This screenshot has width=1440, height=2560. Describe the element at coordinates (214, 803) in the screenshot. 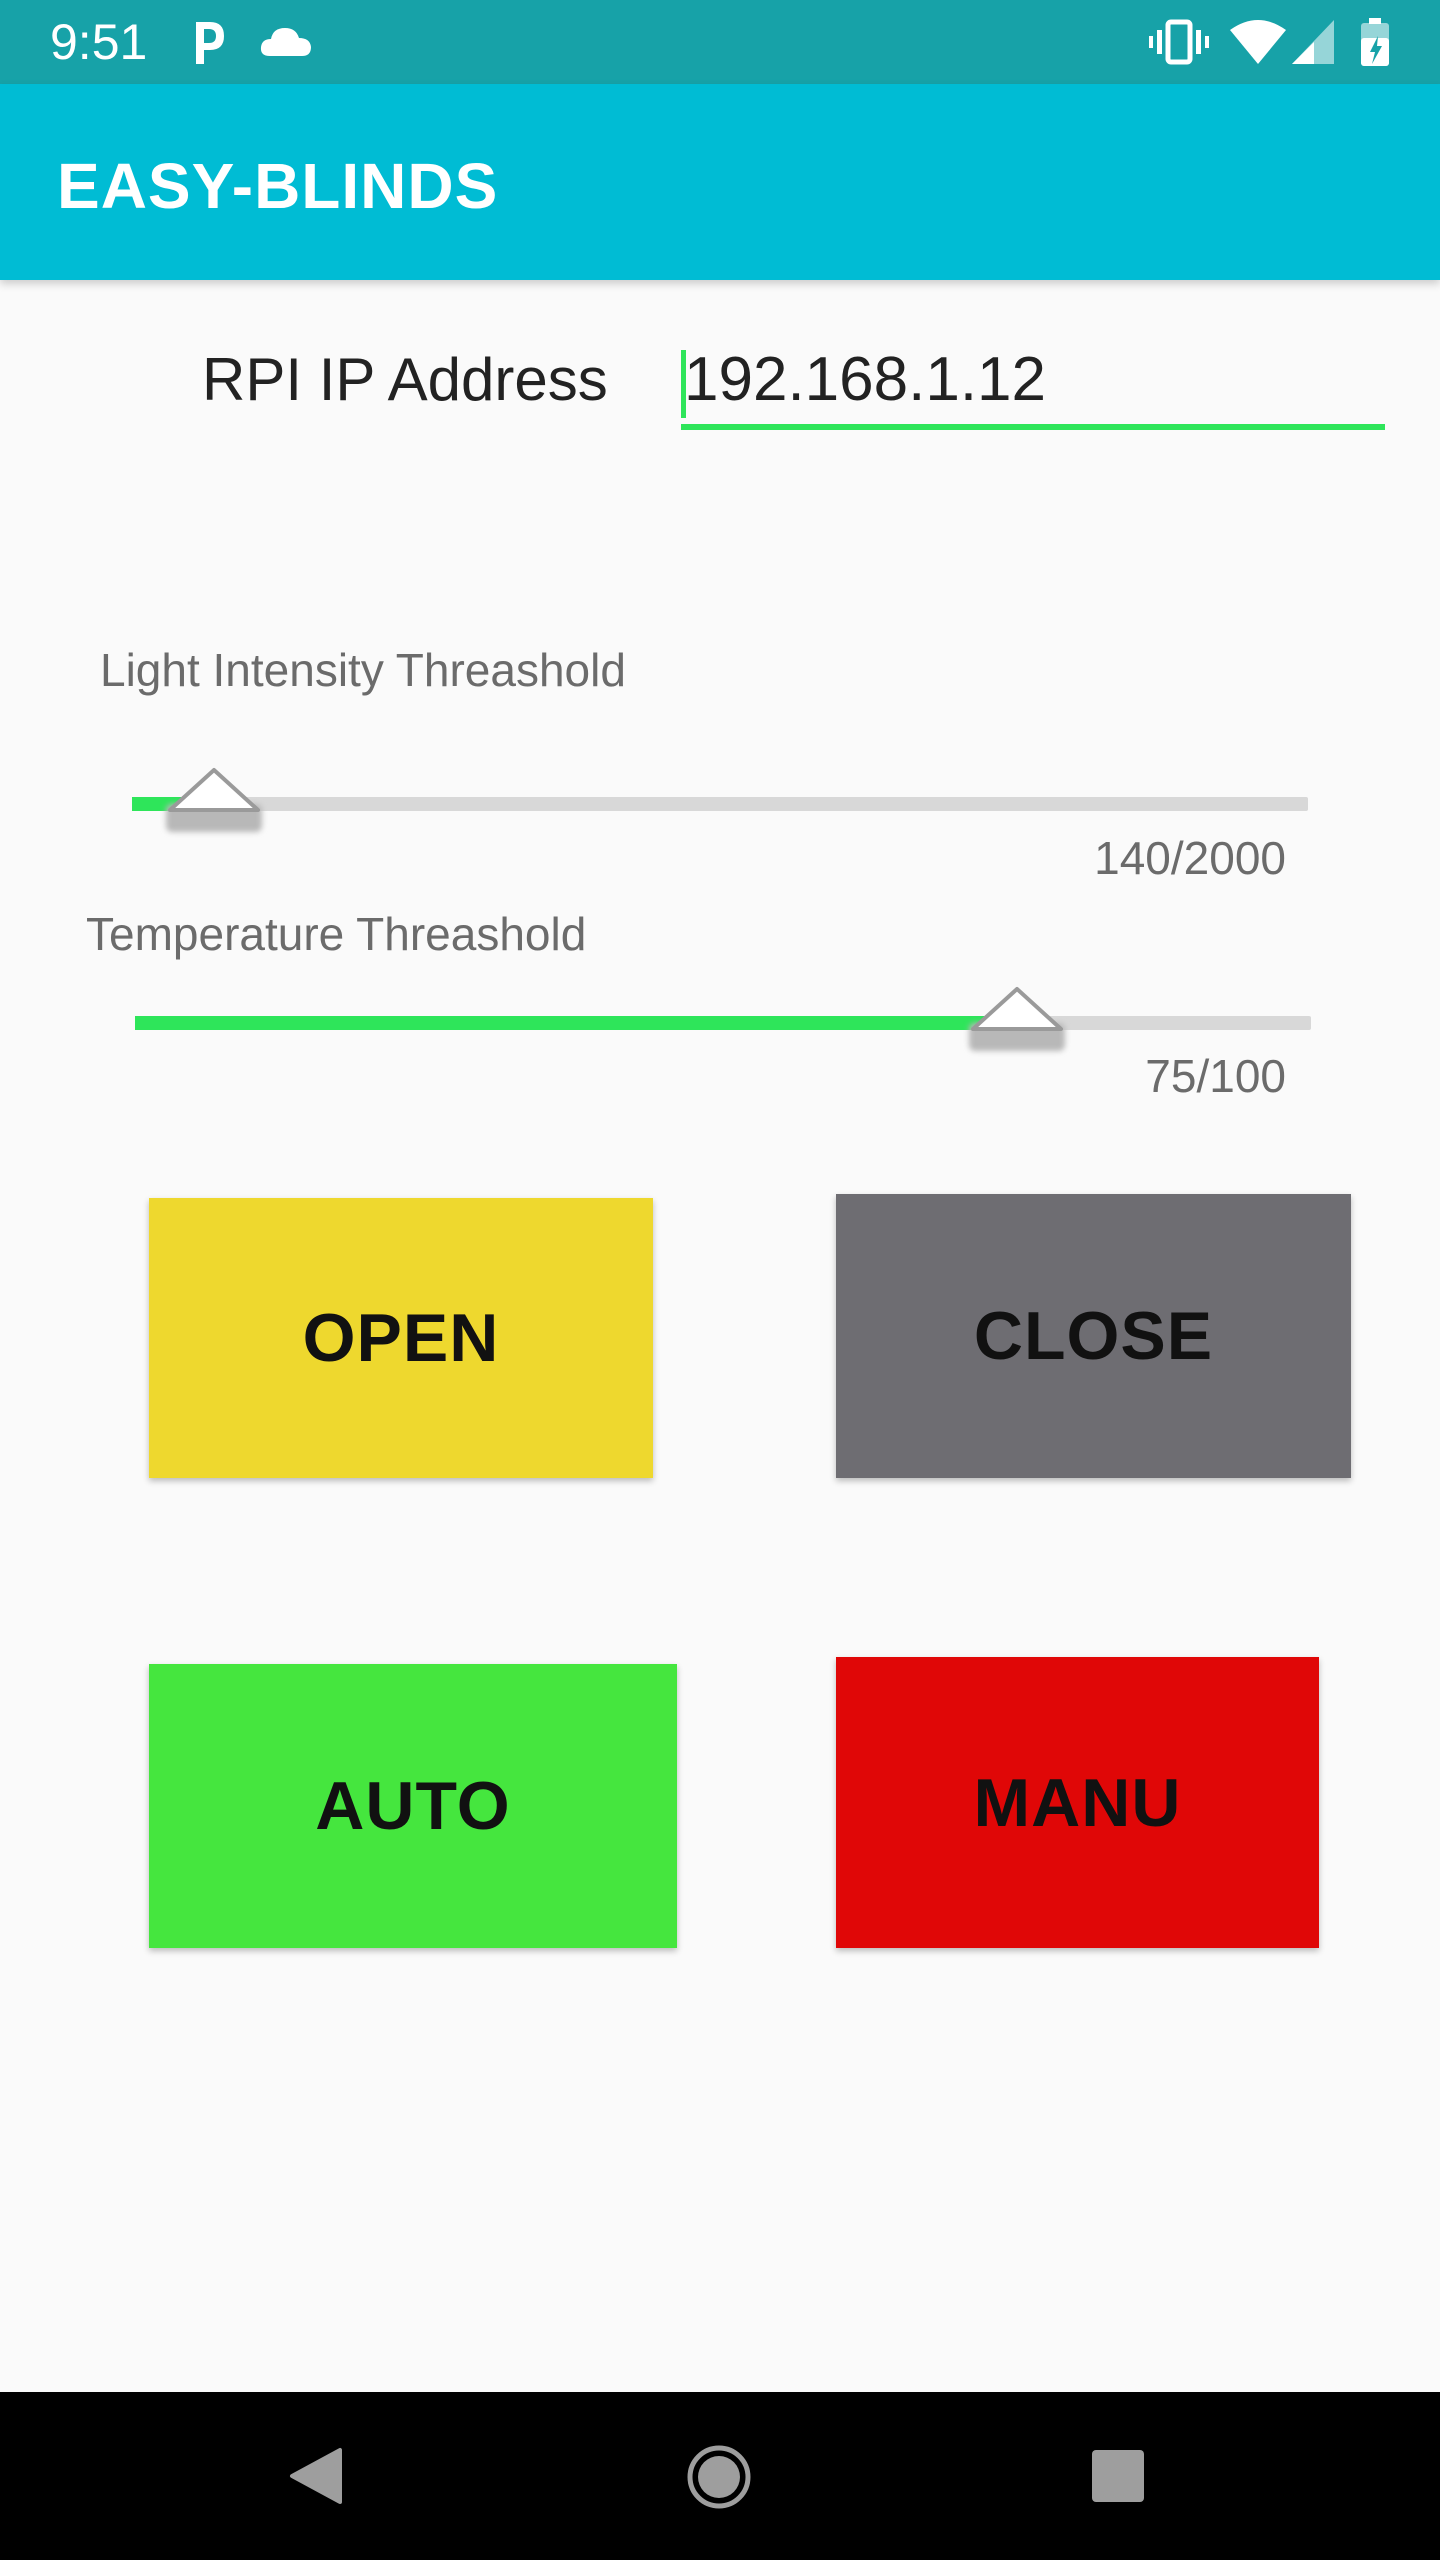

I see `light-threshold-thumb` at that location.